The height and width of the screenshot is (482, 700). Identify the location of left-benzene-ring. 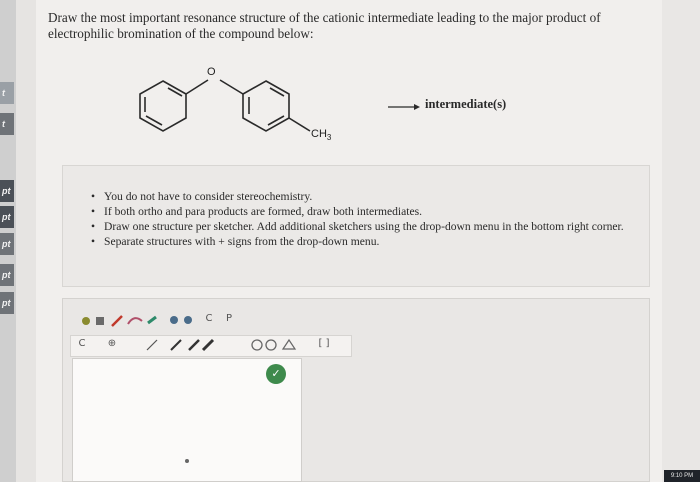
(163, 106).